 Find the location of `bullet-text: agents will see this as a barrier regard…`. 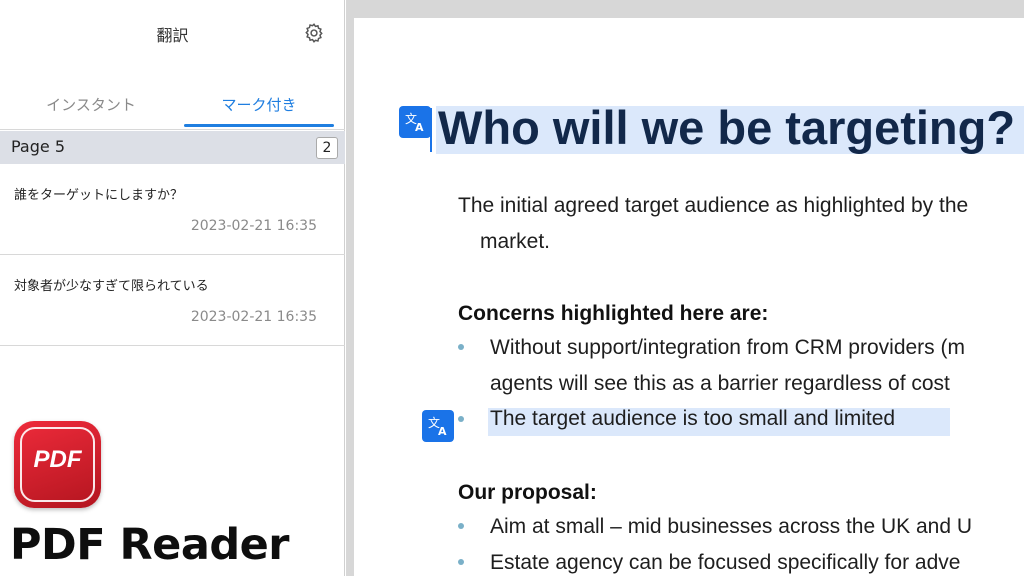

bullet-text: agents will see this as a barrier regard… is located at coordinates (720, 384).